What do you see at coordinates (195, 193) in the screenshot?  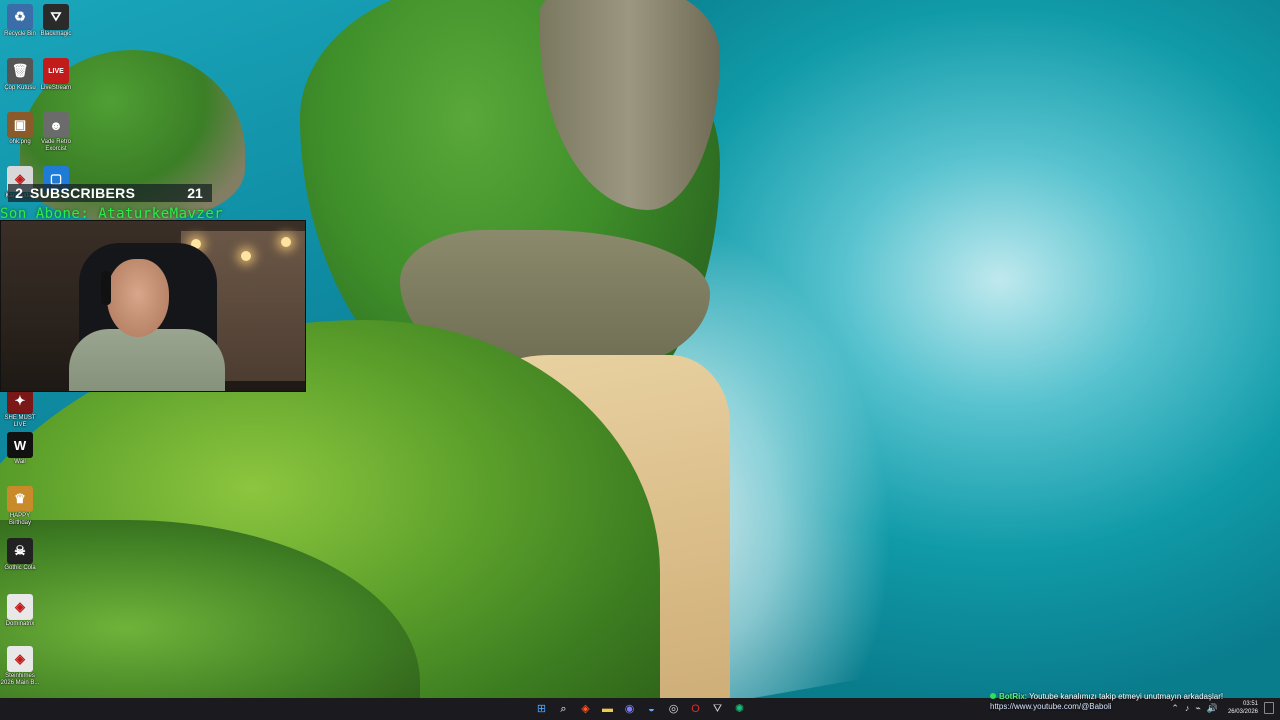 I see `subscriber-count-right: 21` at bounding box center [195, 193].